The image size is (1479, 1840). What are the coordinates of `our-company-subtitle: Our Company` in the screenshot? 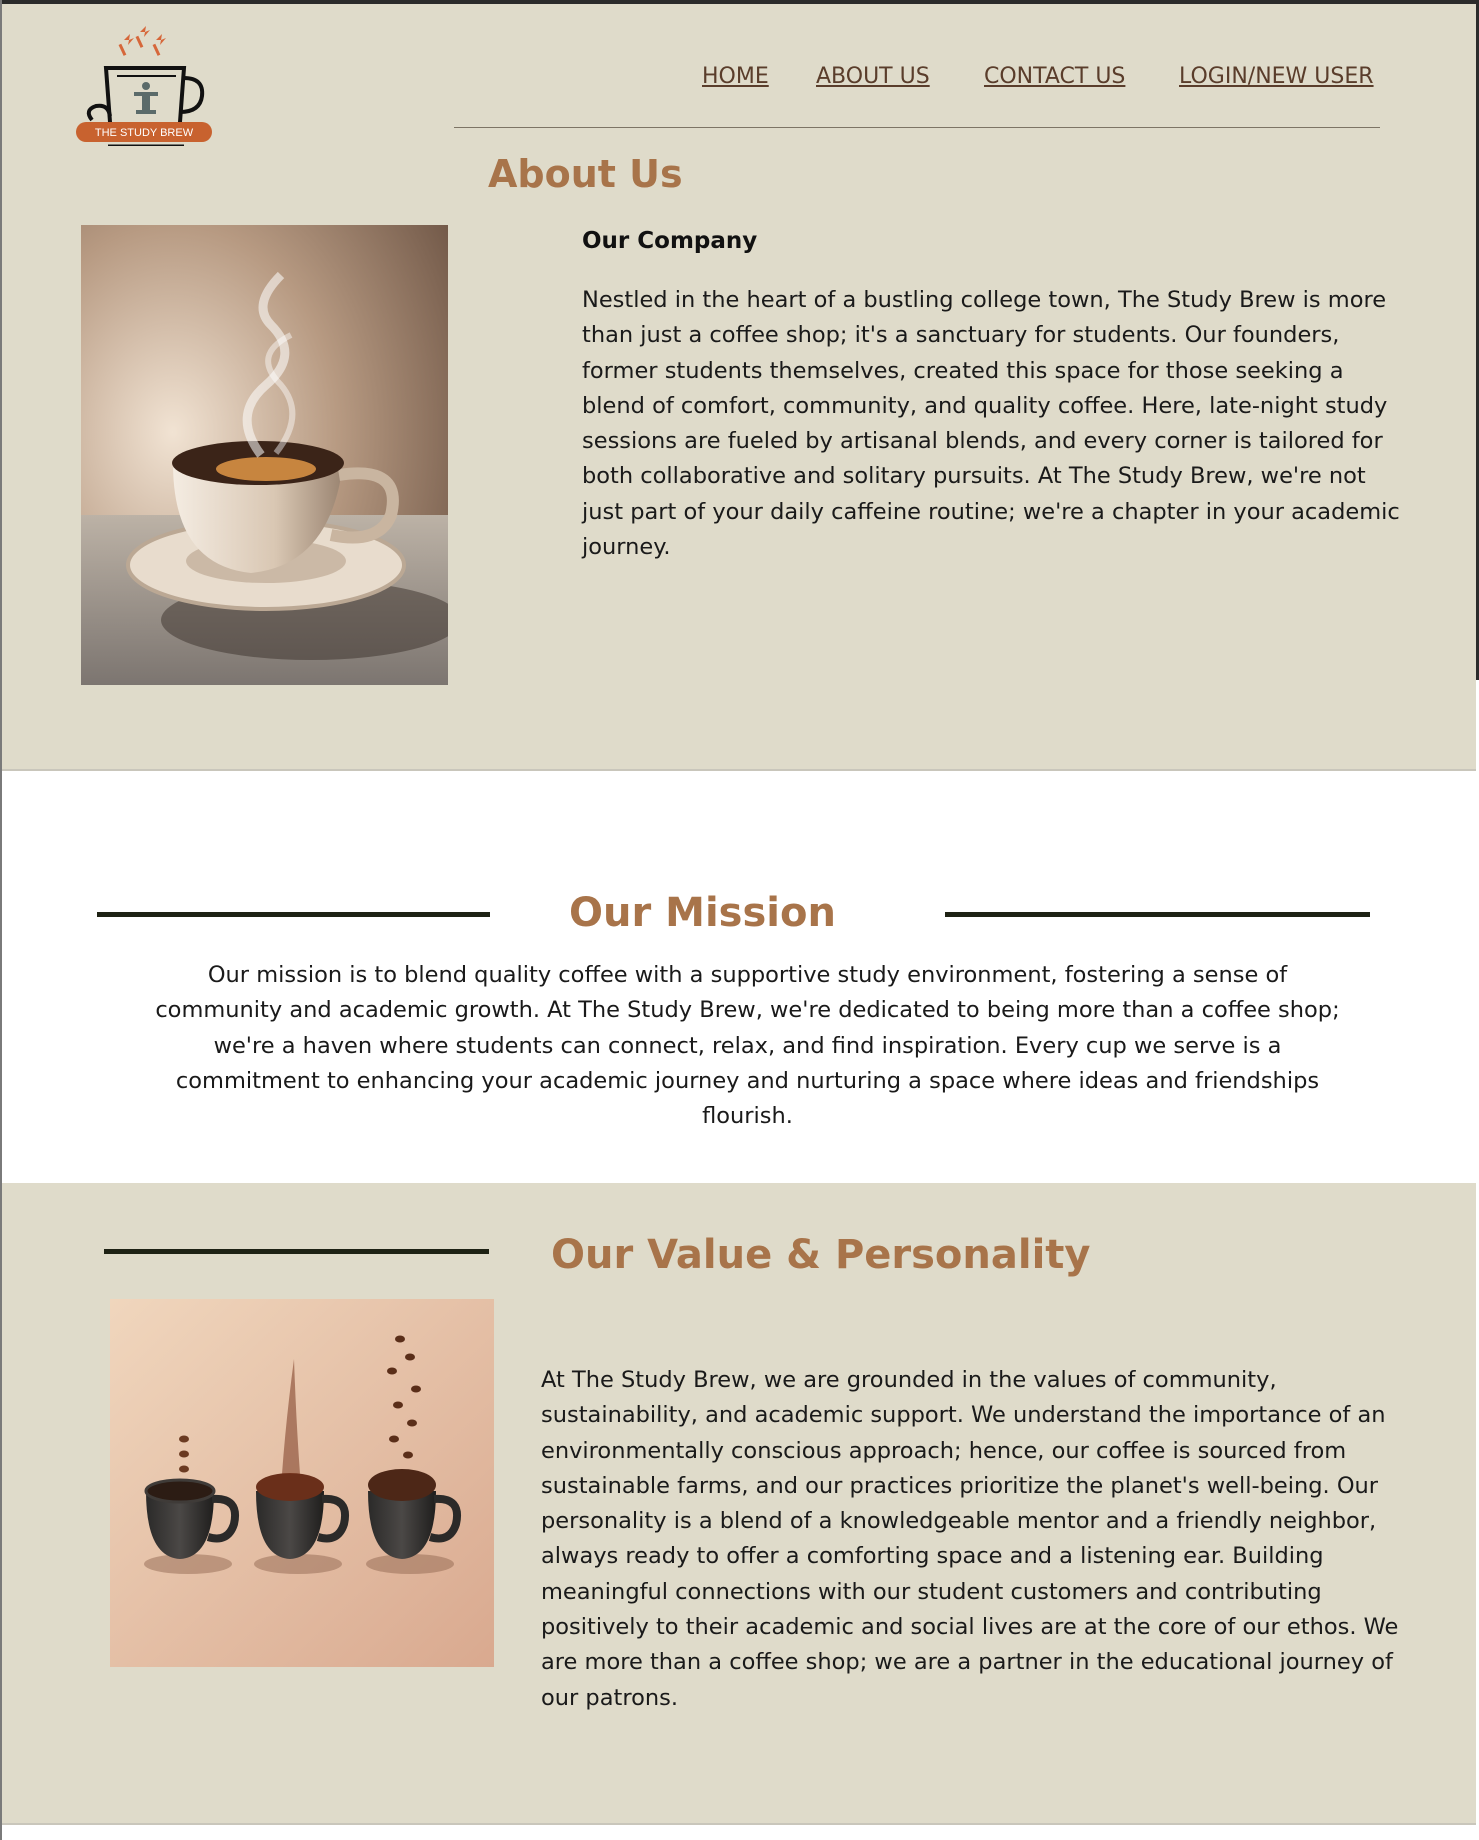 It's located at (670, 241).